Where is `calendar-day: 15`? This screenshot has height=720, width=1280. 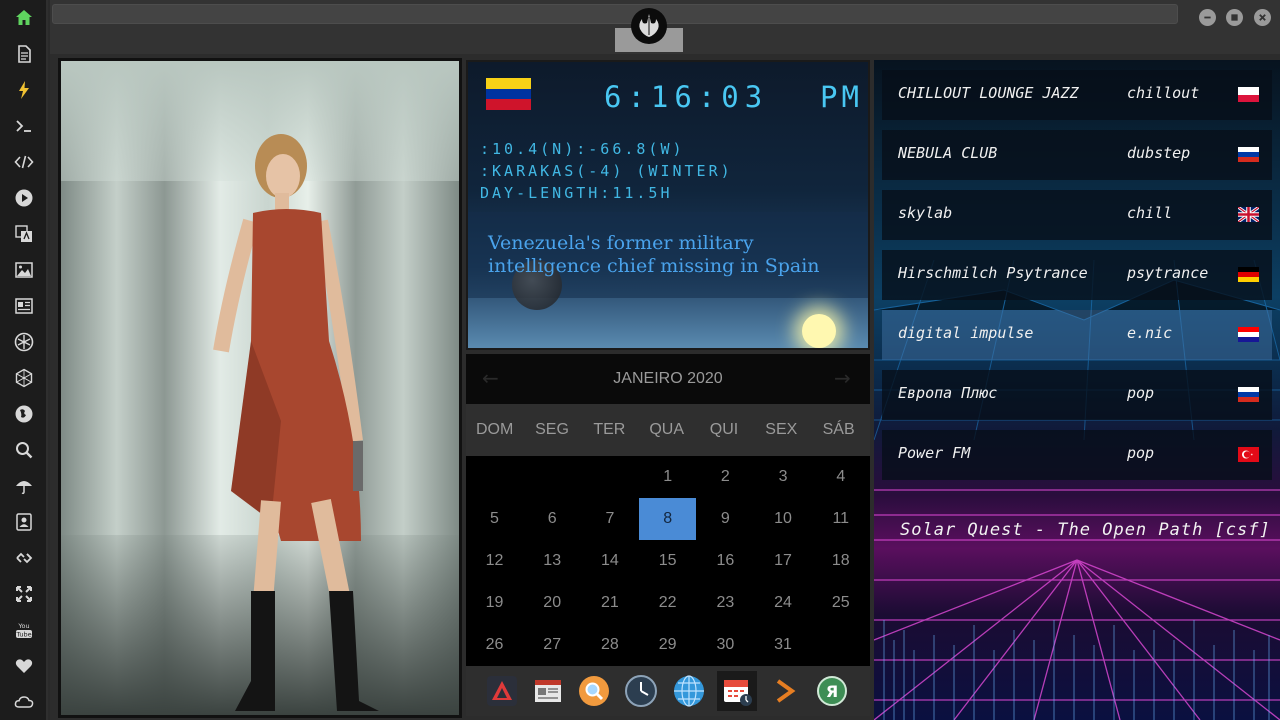
calendar-day: 15 is located at coordinates (667, 561).